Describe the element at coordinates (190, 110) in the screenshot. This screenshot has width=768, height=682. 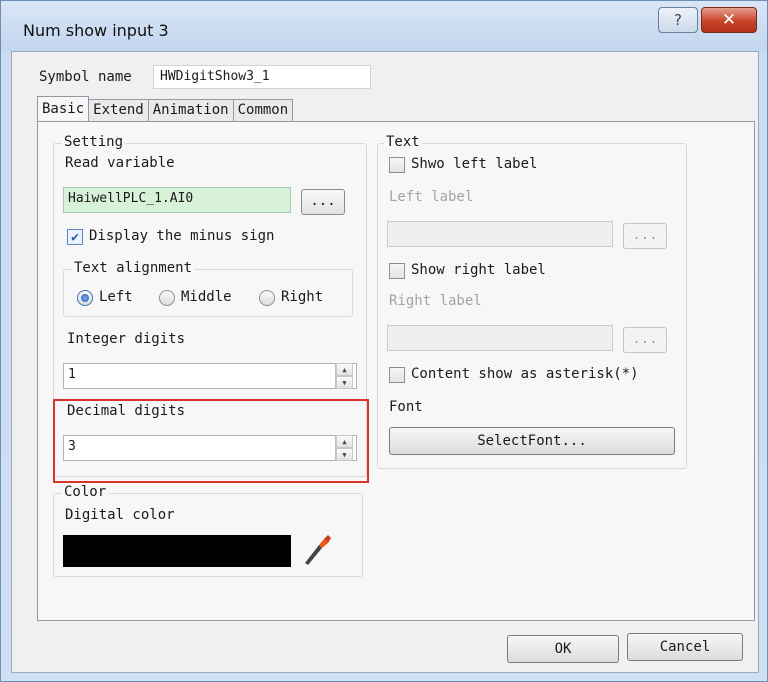
I see `tab-animation: Animation` at that location.